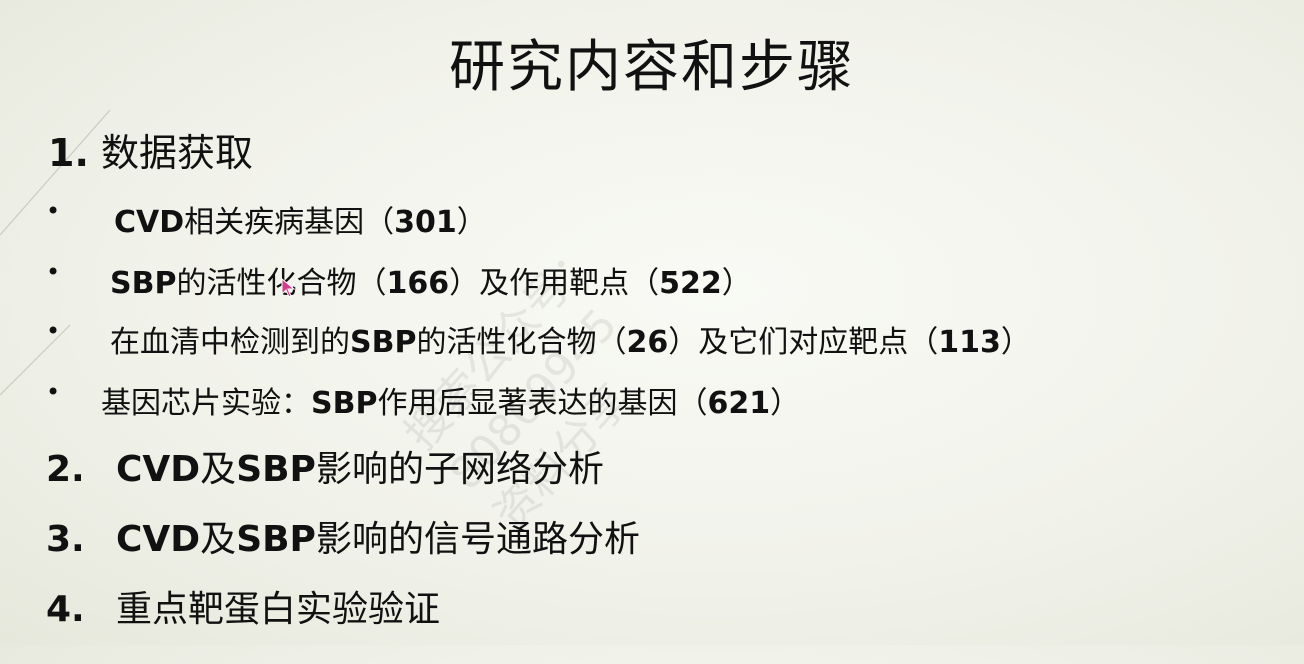  What do you see at coordinates (652, 67) in the screenshot?
I see `slide-title: 研究内容和步骤` at bounding box center [652, 67].